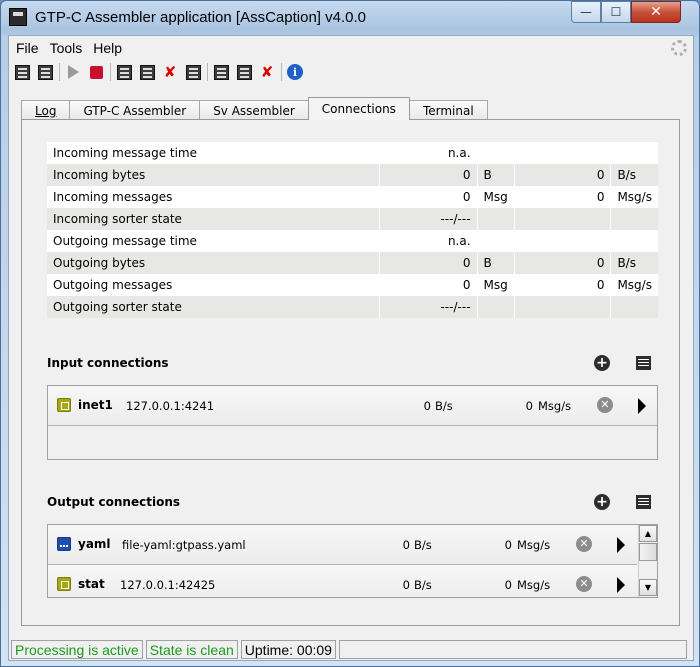 This screenshot has height=667, width=700. What do you see at coordinates (221, 72) in the screenshot?
I see `config-icon` at bounding box center [221, 72].